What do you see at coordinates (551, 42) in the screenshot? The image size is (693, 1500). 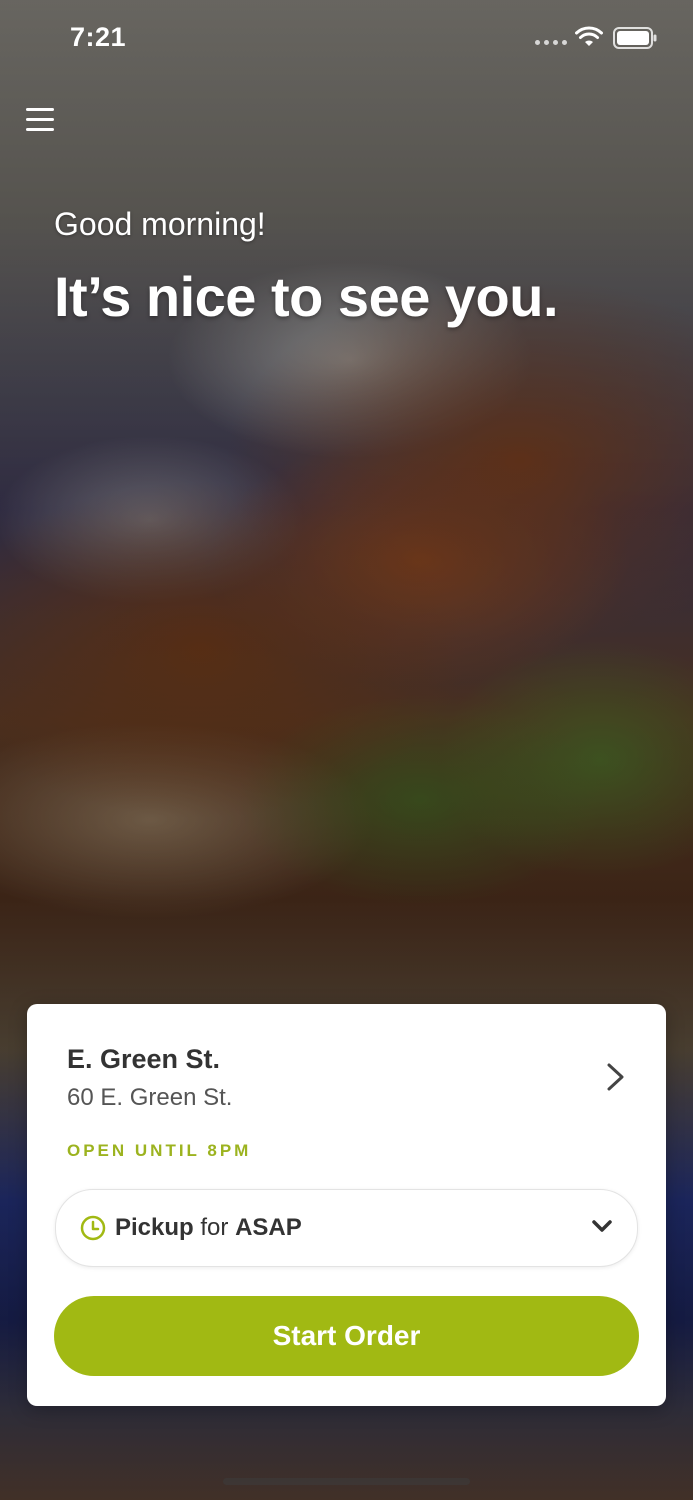 I see `cellular-signal-icon` at bounding box center [551, 42].